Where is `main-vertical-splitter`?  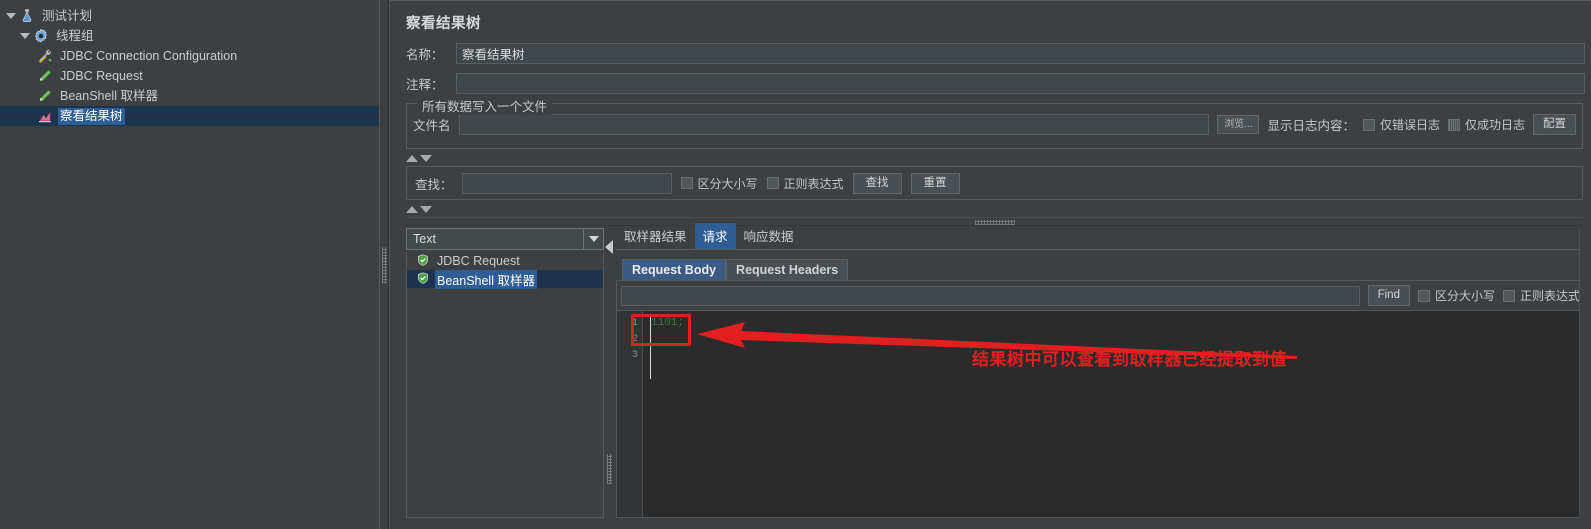
main-vertical-splitter is located at coordinates (384, 264).